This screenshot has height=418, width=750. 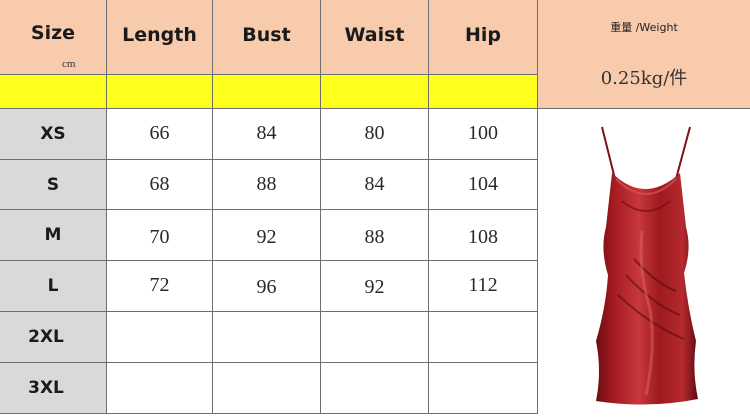 What do you see at coordinates (159, 35) in the screenshot?
I see `header-length-label: Length` at bounding box center [159, 35].